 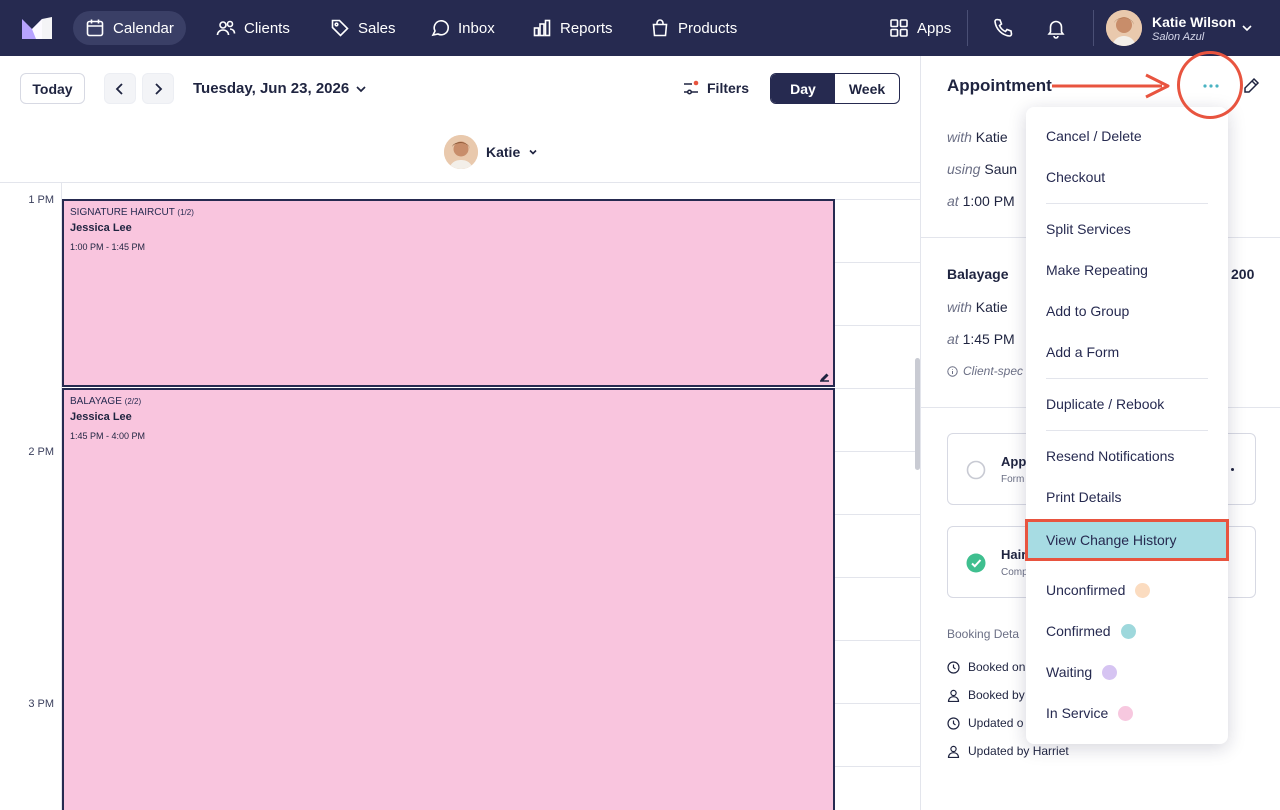 I want to click on view-toggle: Day Week, so click(x=835, y=88).